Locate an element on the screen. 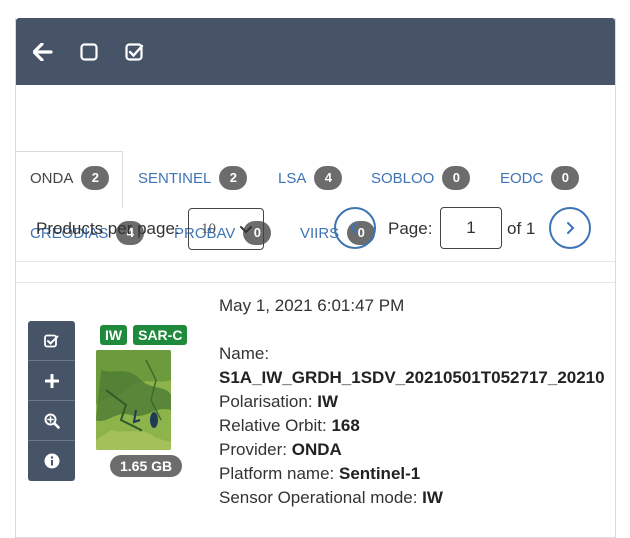 This screenshot has width=630, height=538. zoom-in-icon is located at coordinates (52, 421).